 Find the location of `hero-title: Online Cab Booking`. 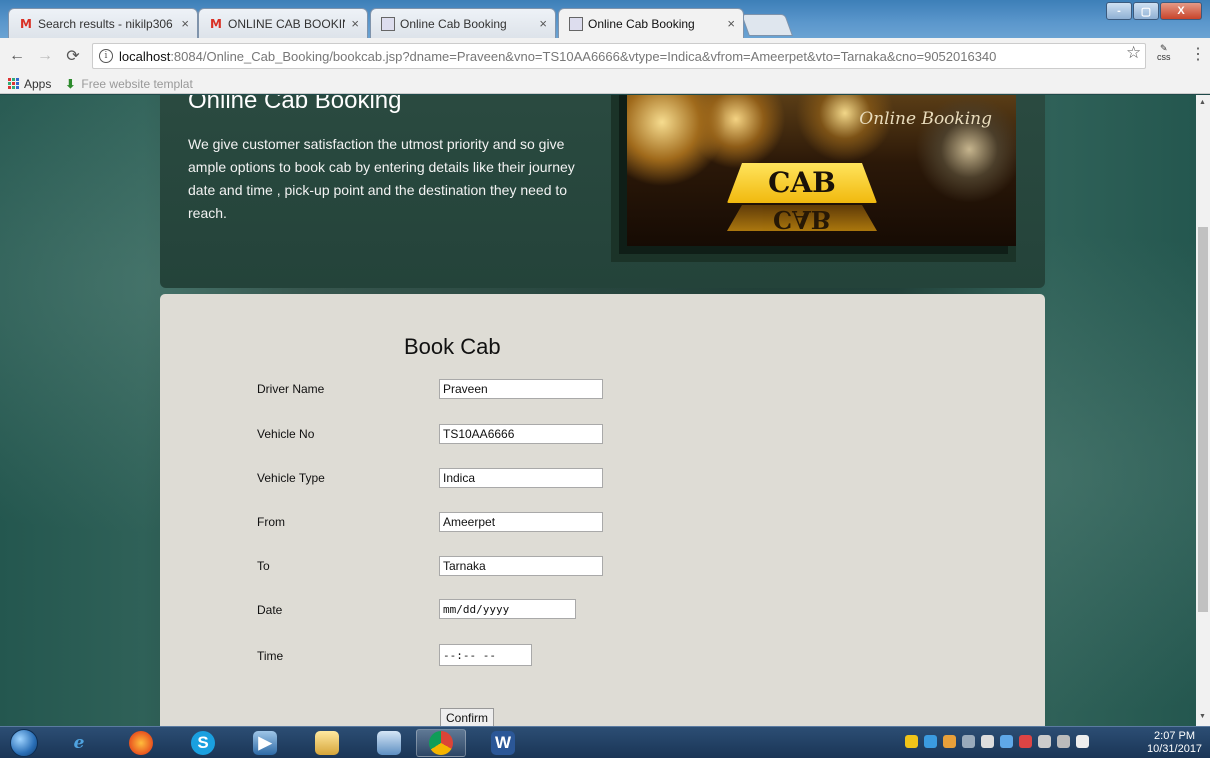

hero-title: Online Cab Booking is located at coordinates (295, 104).